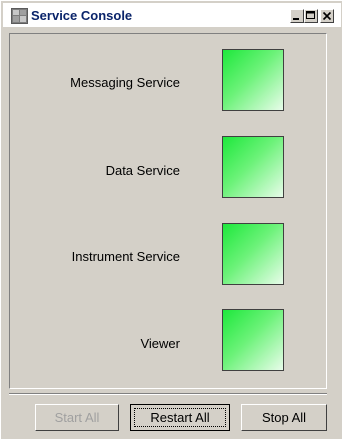  I want to click on service-label-data: Data Service, so click(142, 170).